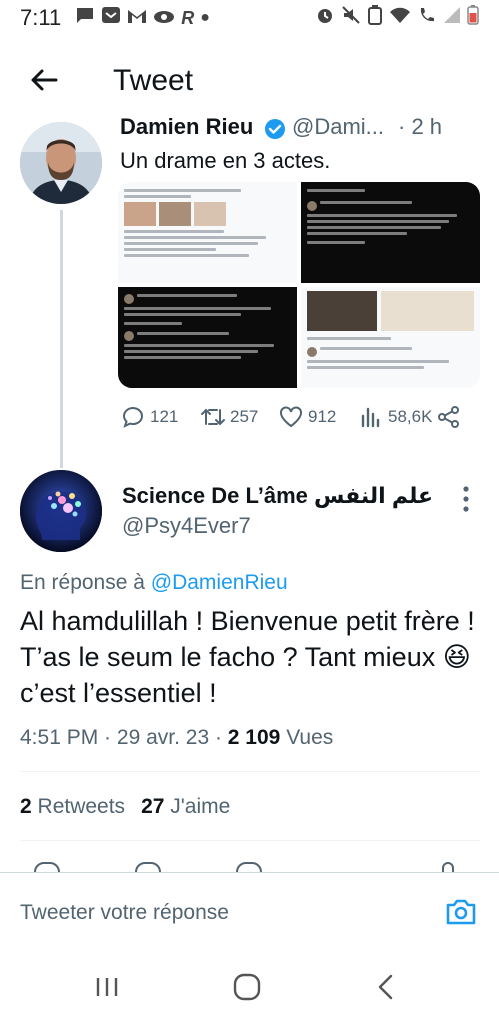  I want to click on inbox-icon, so click(111, 18).